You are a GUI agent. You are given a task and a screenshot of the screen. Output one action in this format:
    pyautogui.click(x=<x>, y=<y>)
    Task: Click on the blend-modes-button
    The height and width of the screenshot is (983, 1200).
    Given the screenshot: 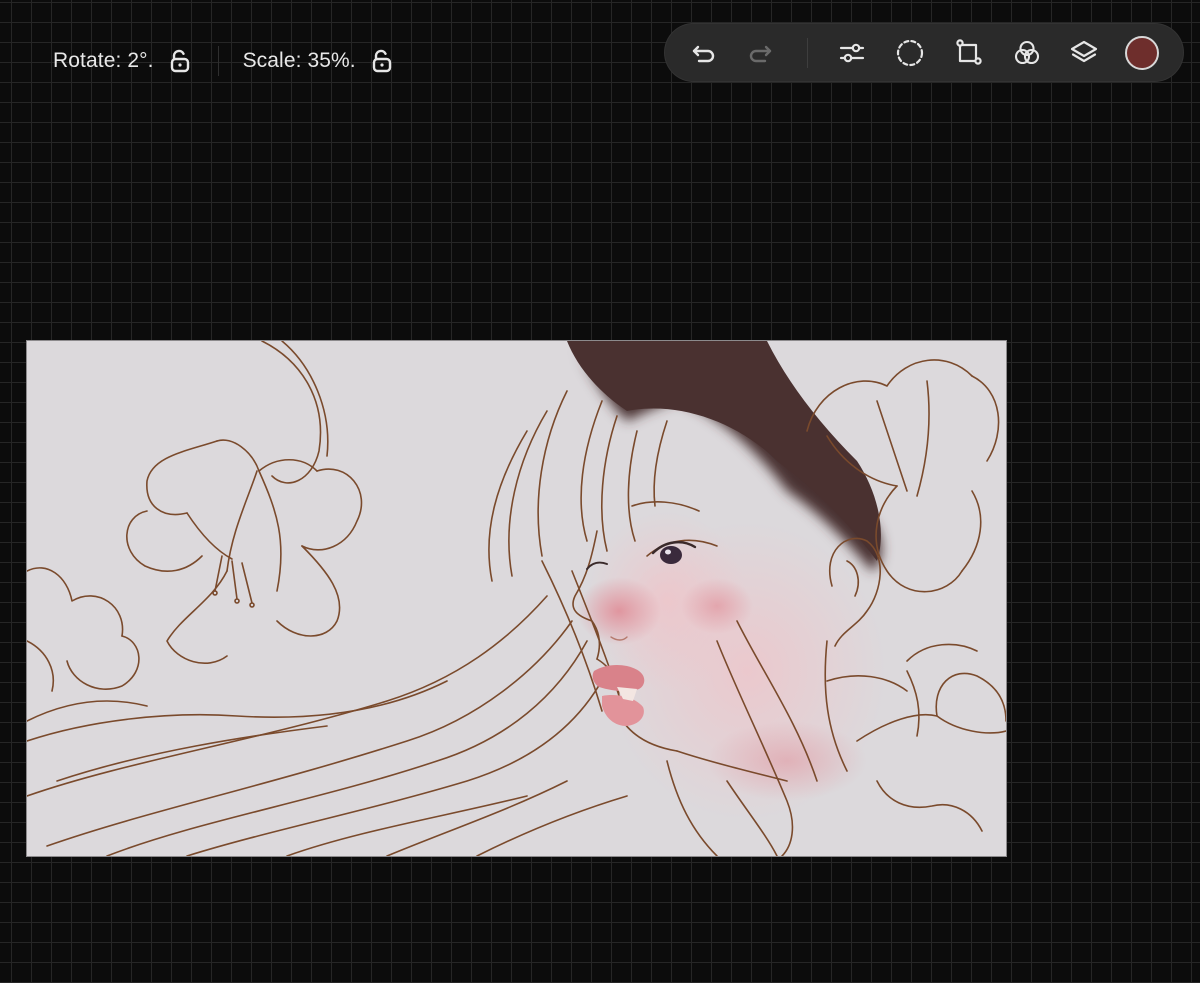 What is the action you would take?
    pyautogui.click(x=1027, y=53)
    